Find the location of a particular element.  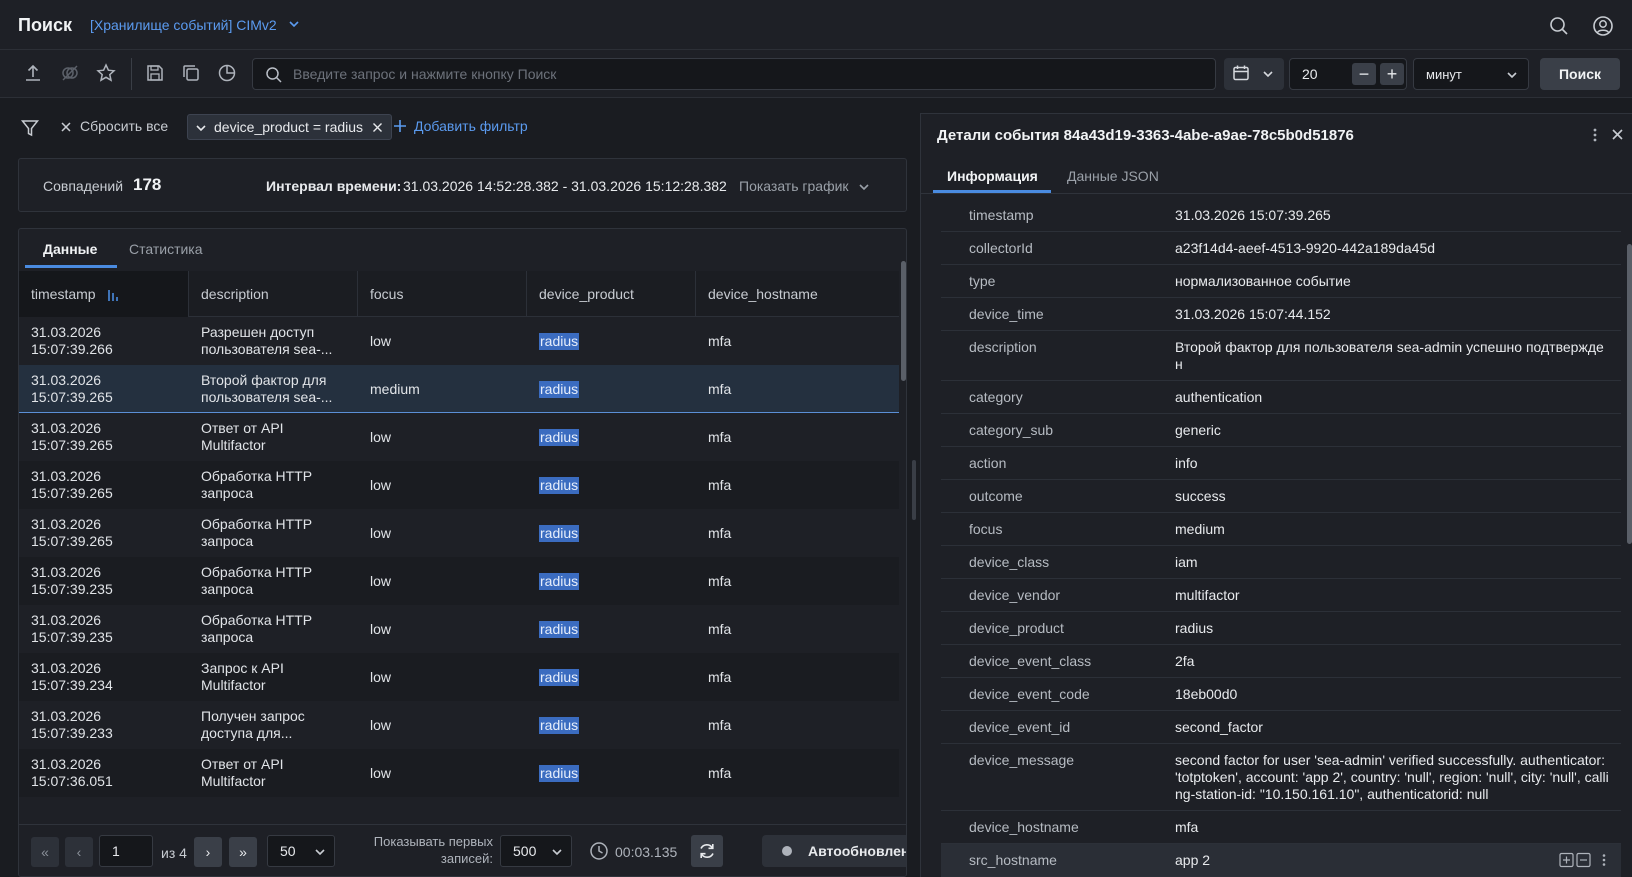

cell-device-product: radius is located at coordinates (614, 389).